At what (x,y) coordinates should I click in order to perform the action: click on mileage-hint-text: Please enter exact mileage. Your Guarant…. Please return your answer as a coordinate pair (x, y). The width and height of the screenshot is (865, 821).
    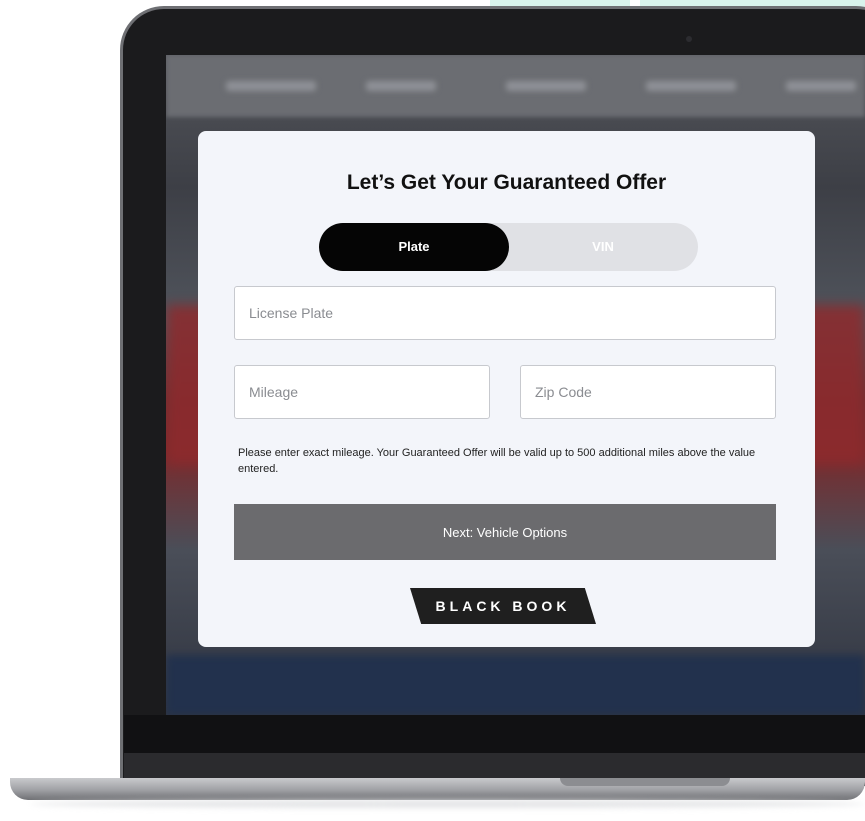
    Looking at the image, I should click on (497, 461).